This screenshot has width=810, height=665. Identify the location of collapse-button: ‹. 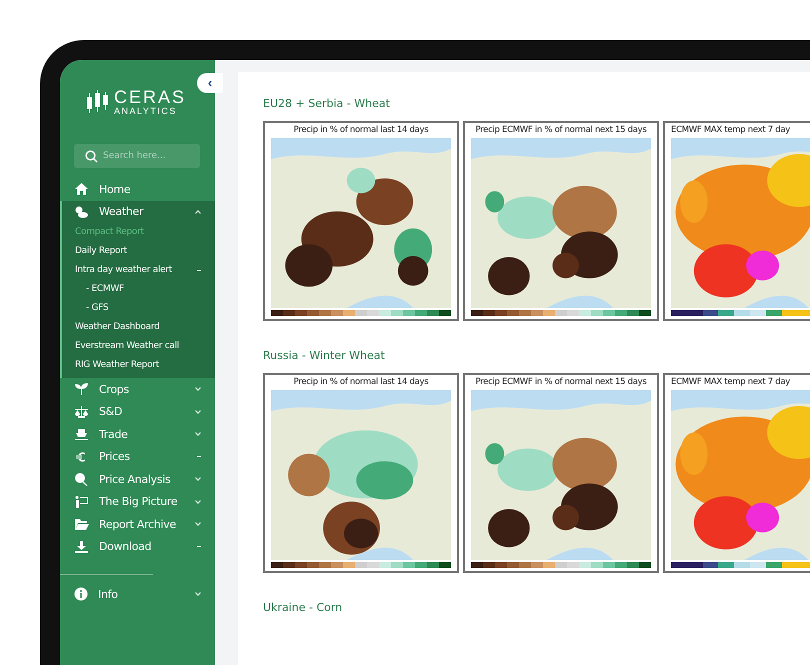
(210, 83).